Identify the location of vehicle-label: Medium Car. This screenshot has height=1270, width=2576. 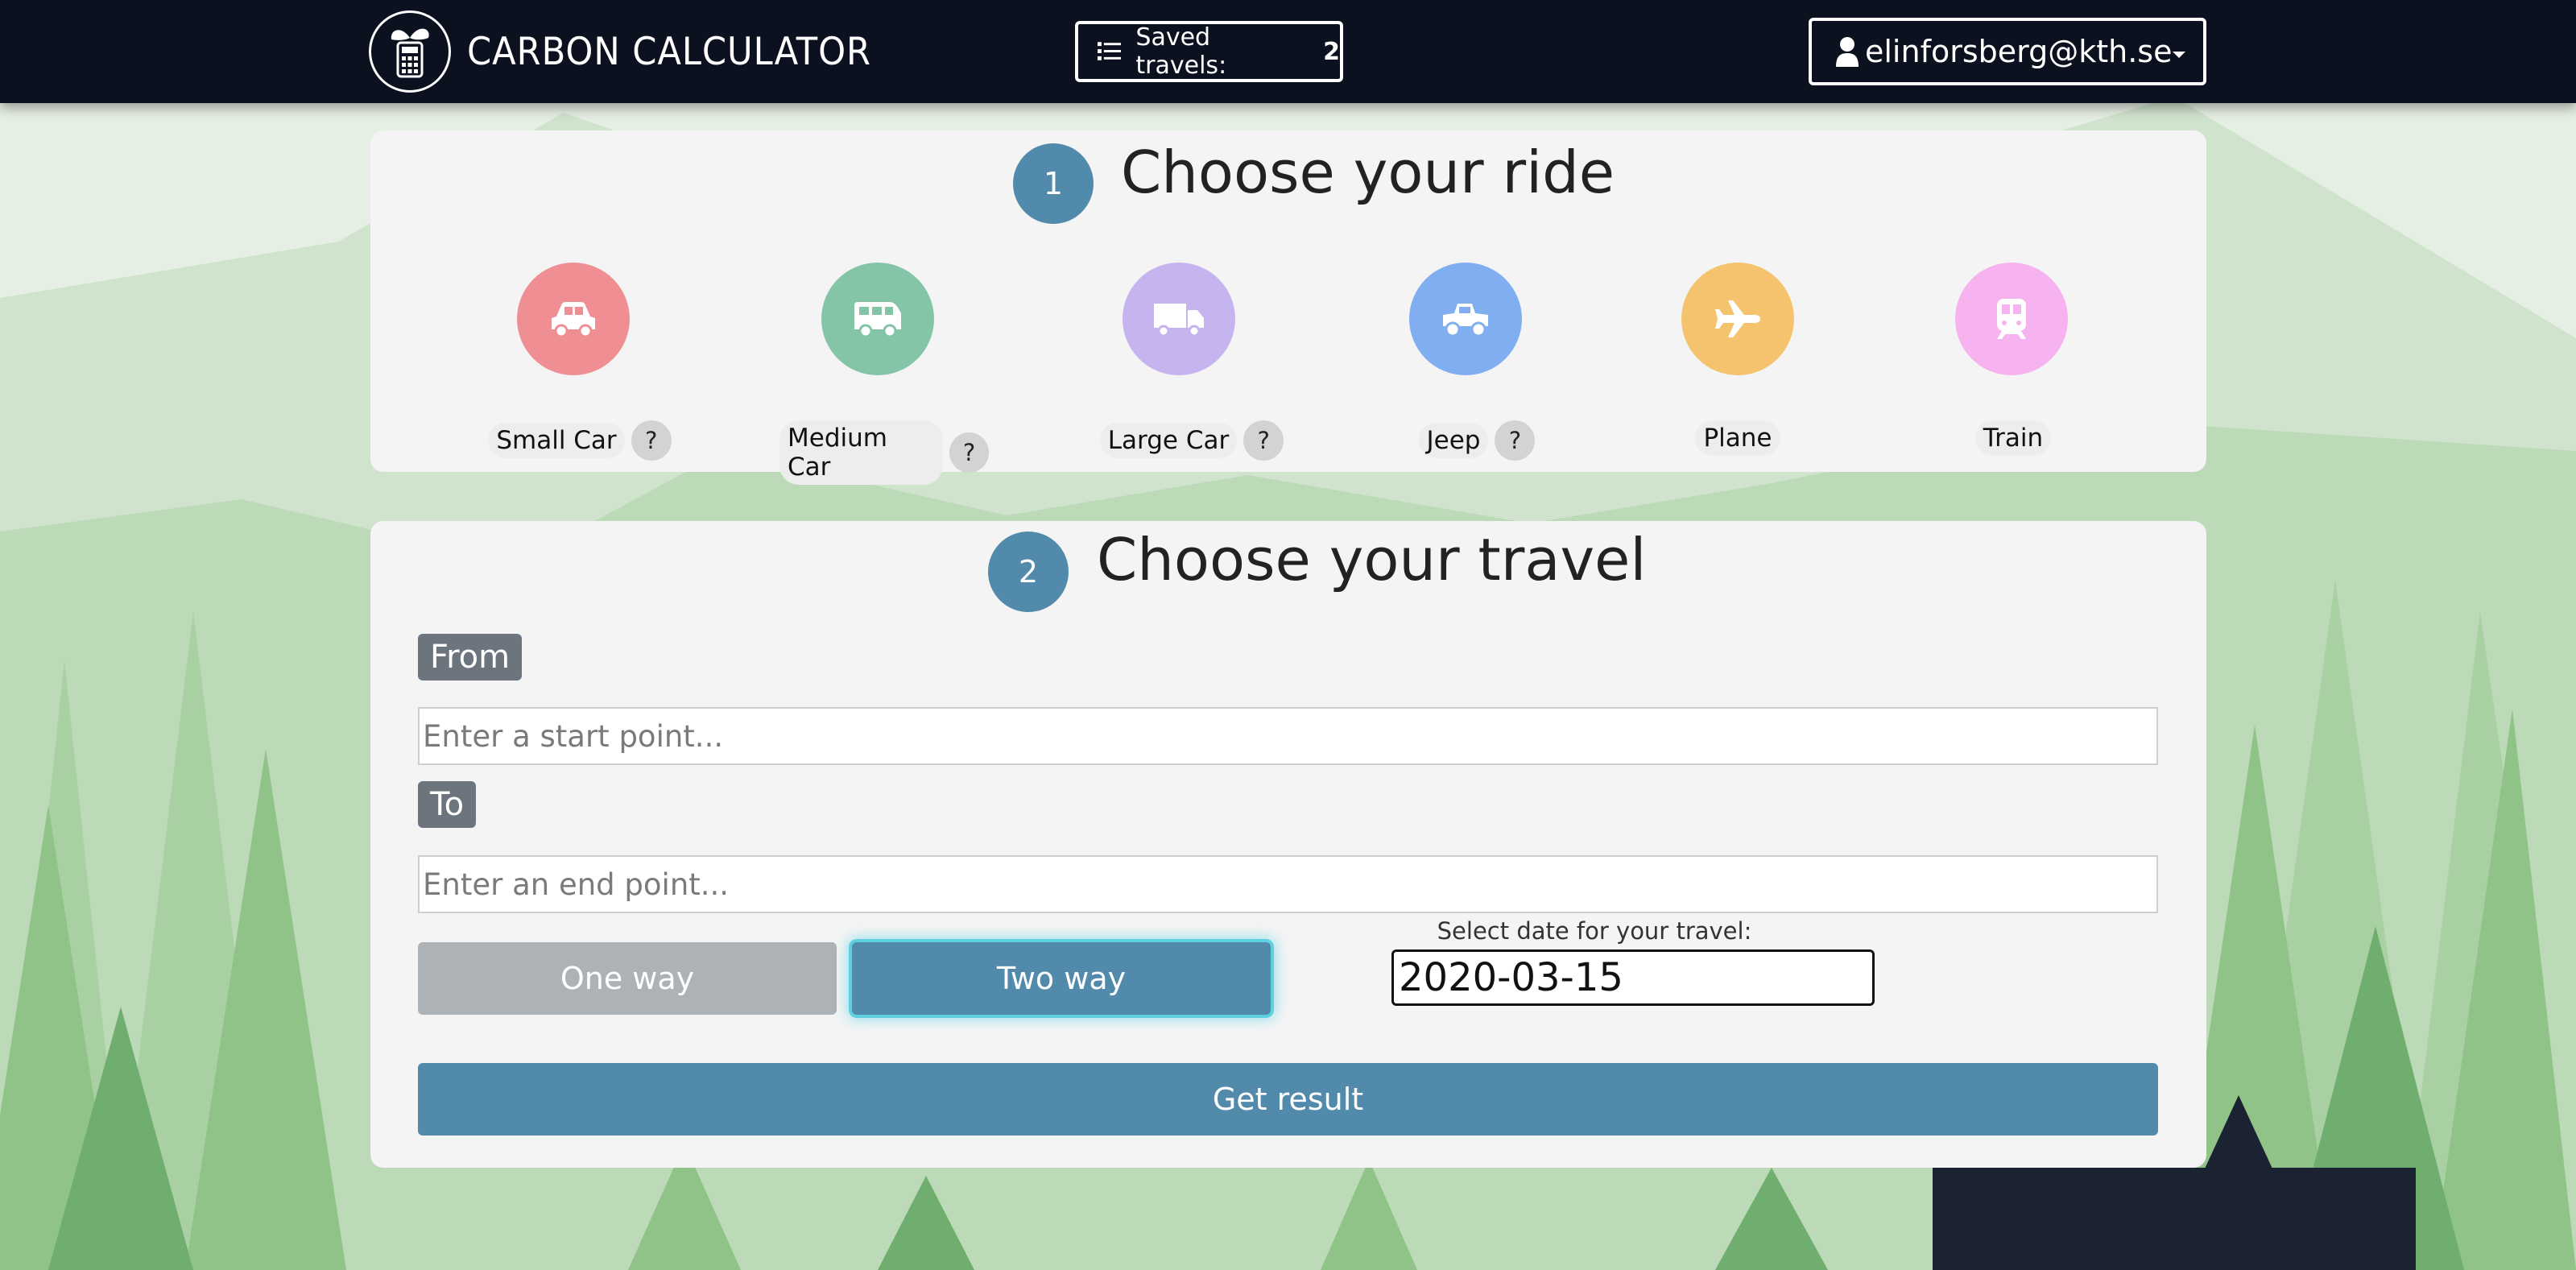
(861, 453).